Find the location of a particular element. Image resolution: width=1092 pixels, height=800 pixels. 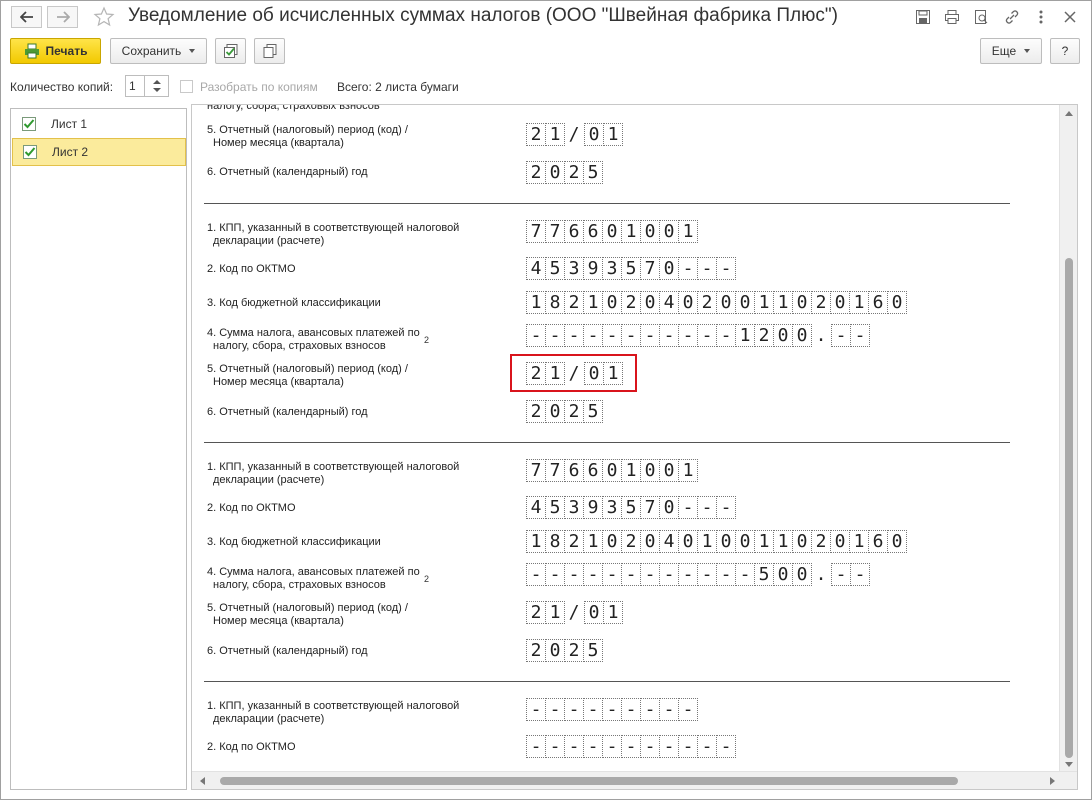

help-button: ? is located at coordinates (1065, 51).